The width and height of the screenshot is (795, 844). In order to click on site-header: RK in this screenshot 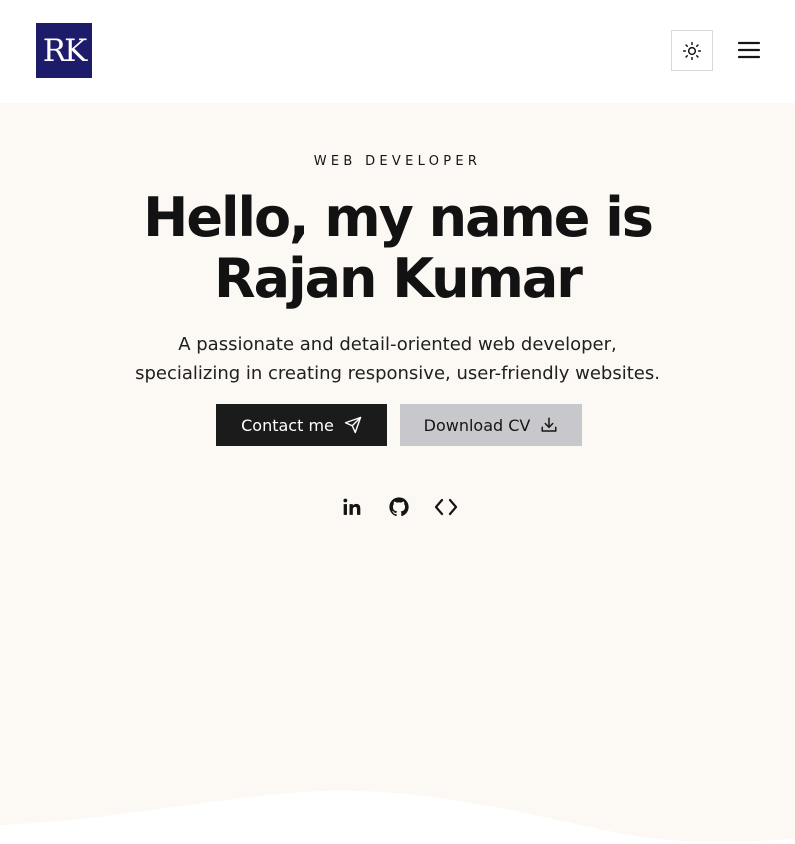, I will do `click(397, 51)`.